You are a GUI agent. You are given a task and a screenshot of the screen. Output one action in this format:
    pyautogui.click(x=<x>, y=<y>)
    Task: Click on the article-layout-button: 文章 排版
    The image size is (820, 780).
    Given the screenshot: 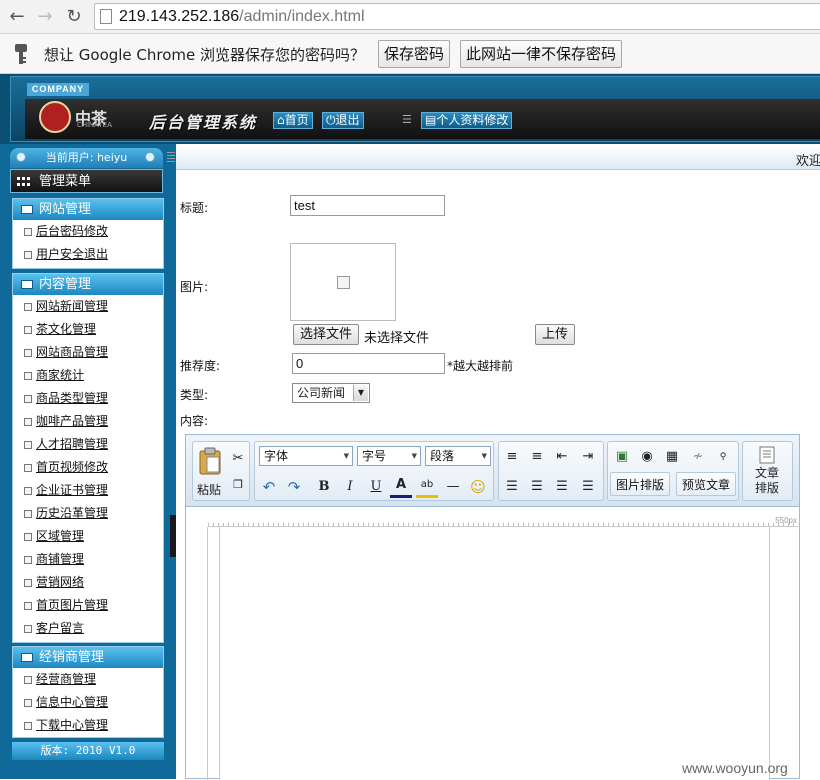 What is the action you would take?
    pyautogui.click(x=767, y=471)
    